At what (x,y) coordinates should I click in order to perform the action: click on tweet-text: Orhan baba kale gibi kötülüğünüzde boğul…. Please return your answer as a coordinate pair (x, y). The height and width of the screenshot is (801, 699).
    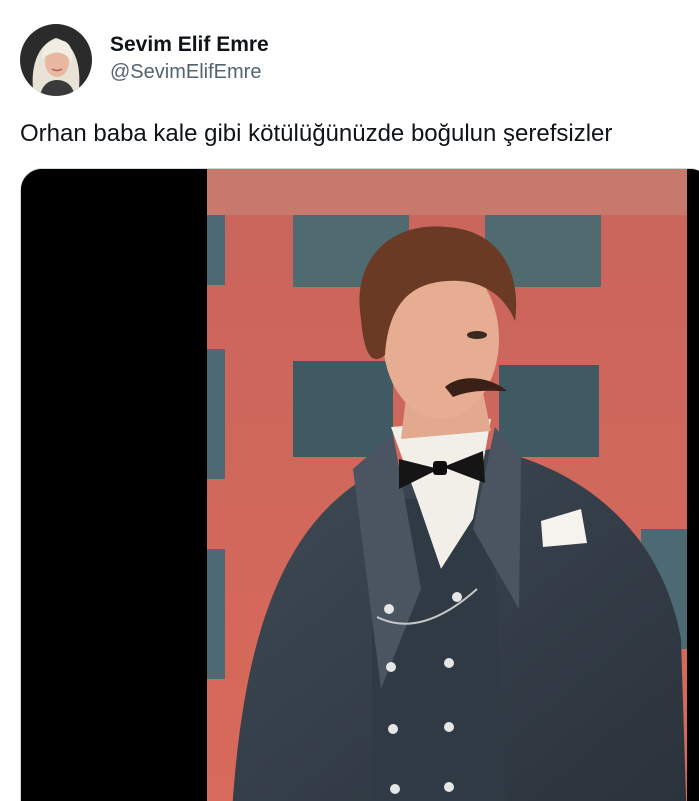
    Looking at the image, I should click on (316, 133).